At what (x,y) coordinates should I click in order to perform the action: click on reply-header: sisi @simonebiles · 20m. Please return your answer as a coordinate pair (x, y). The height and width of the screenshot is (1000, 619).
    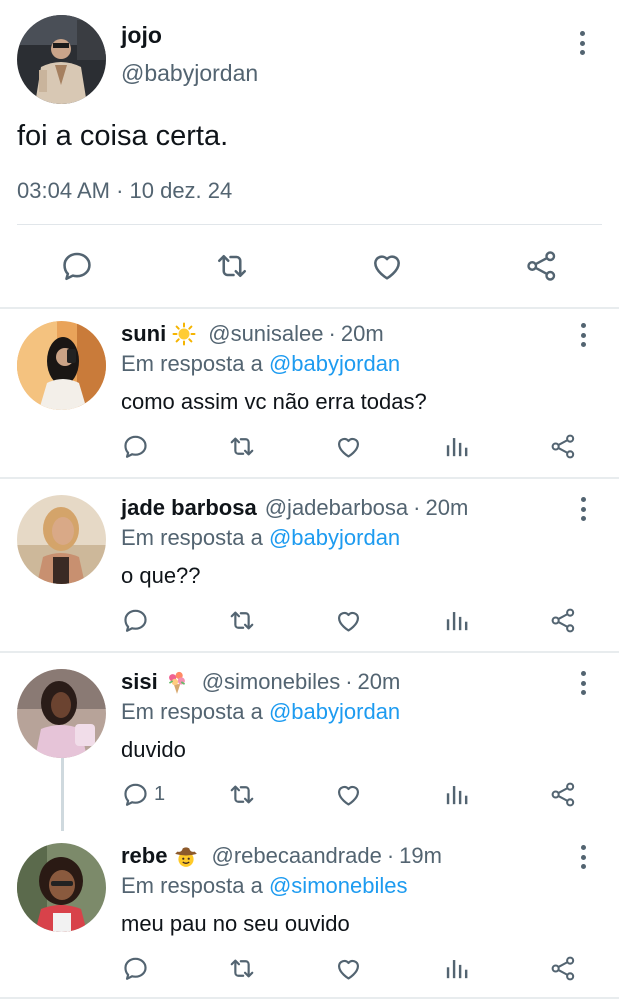
    Looking at the image, I should click on (260, 682).